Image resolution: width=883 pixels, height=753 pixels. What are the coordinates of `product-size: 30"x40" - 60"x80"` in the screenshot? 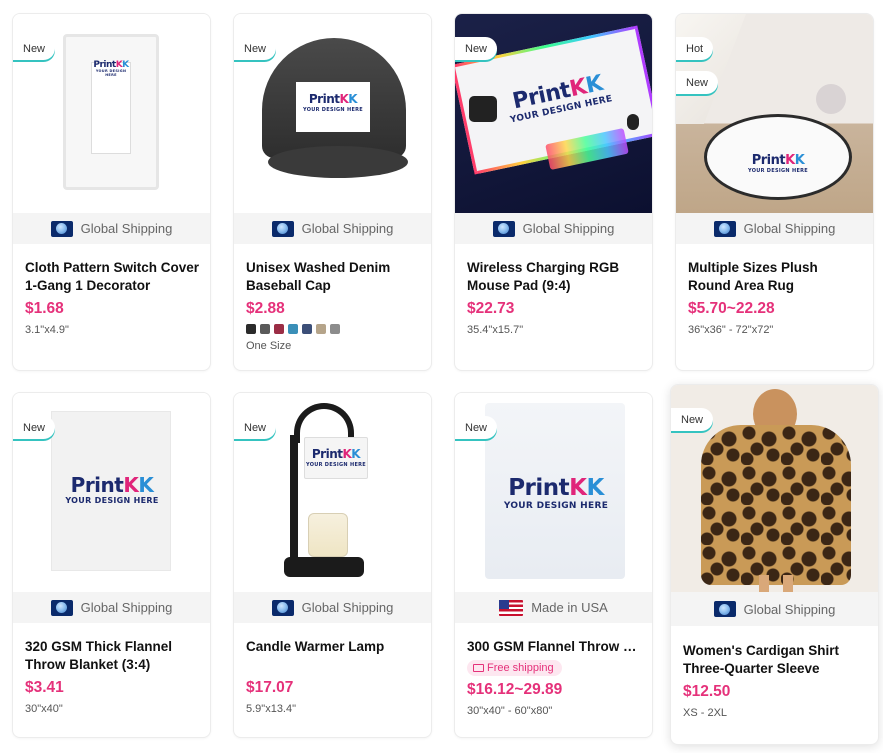 It's located at (510, 711).